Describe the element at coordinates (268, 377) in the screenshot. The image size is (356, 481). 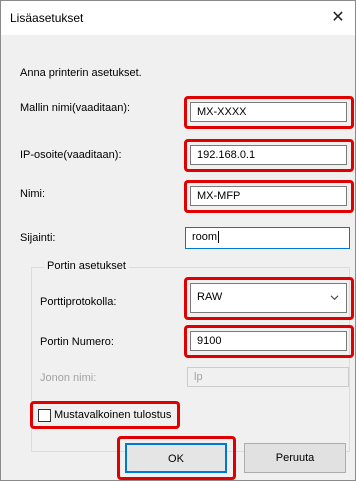
I see `queue-name-field: lp` at that location.